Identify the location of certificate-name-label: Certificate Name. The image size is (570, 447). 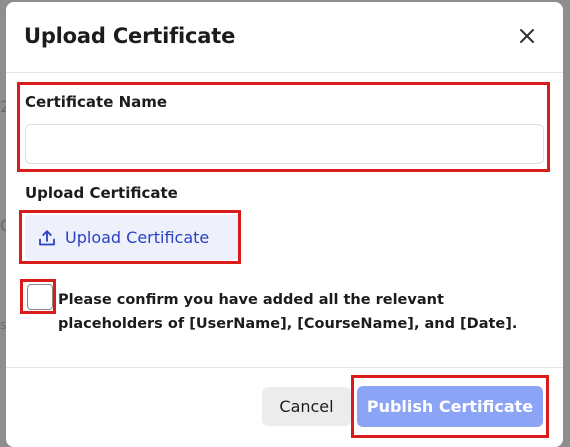
(96, 102).